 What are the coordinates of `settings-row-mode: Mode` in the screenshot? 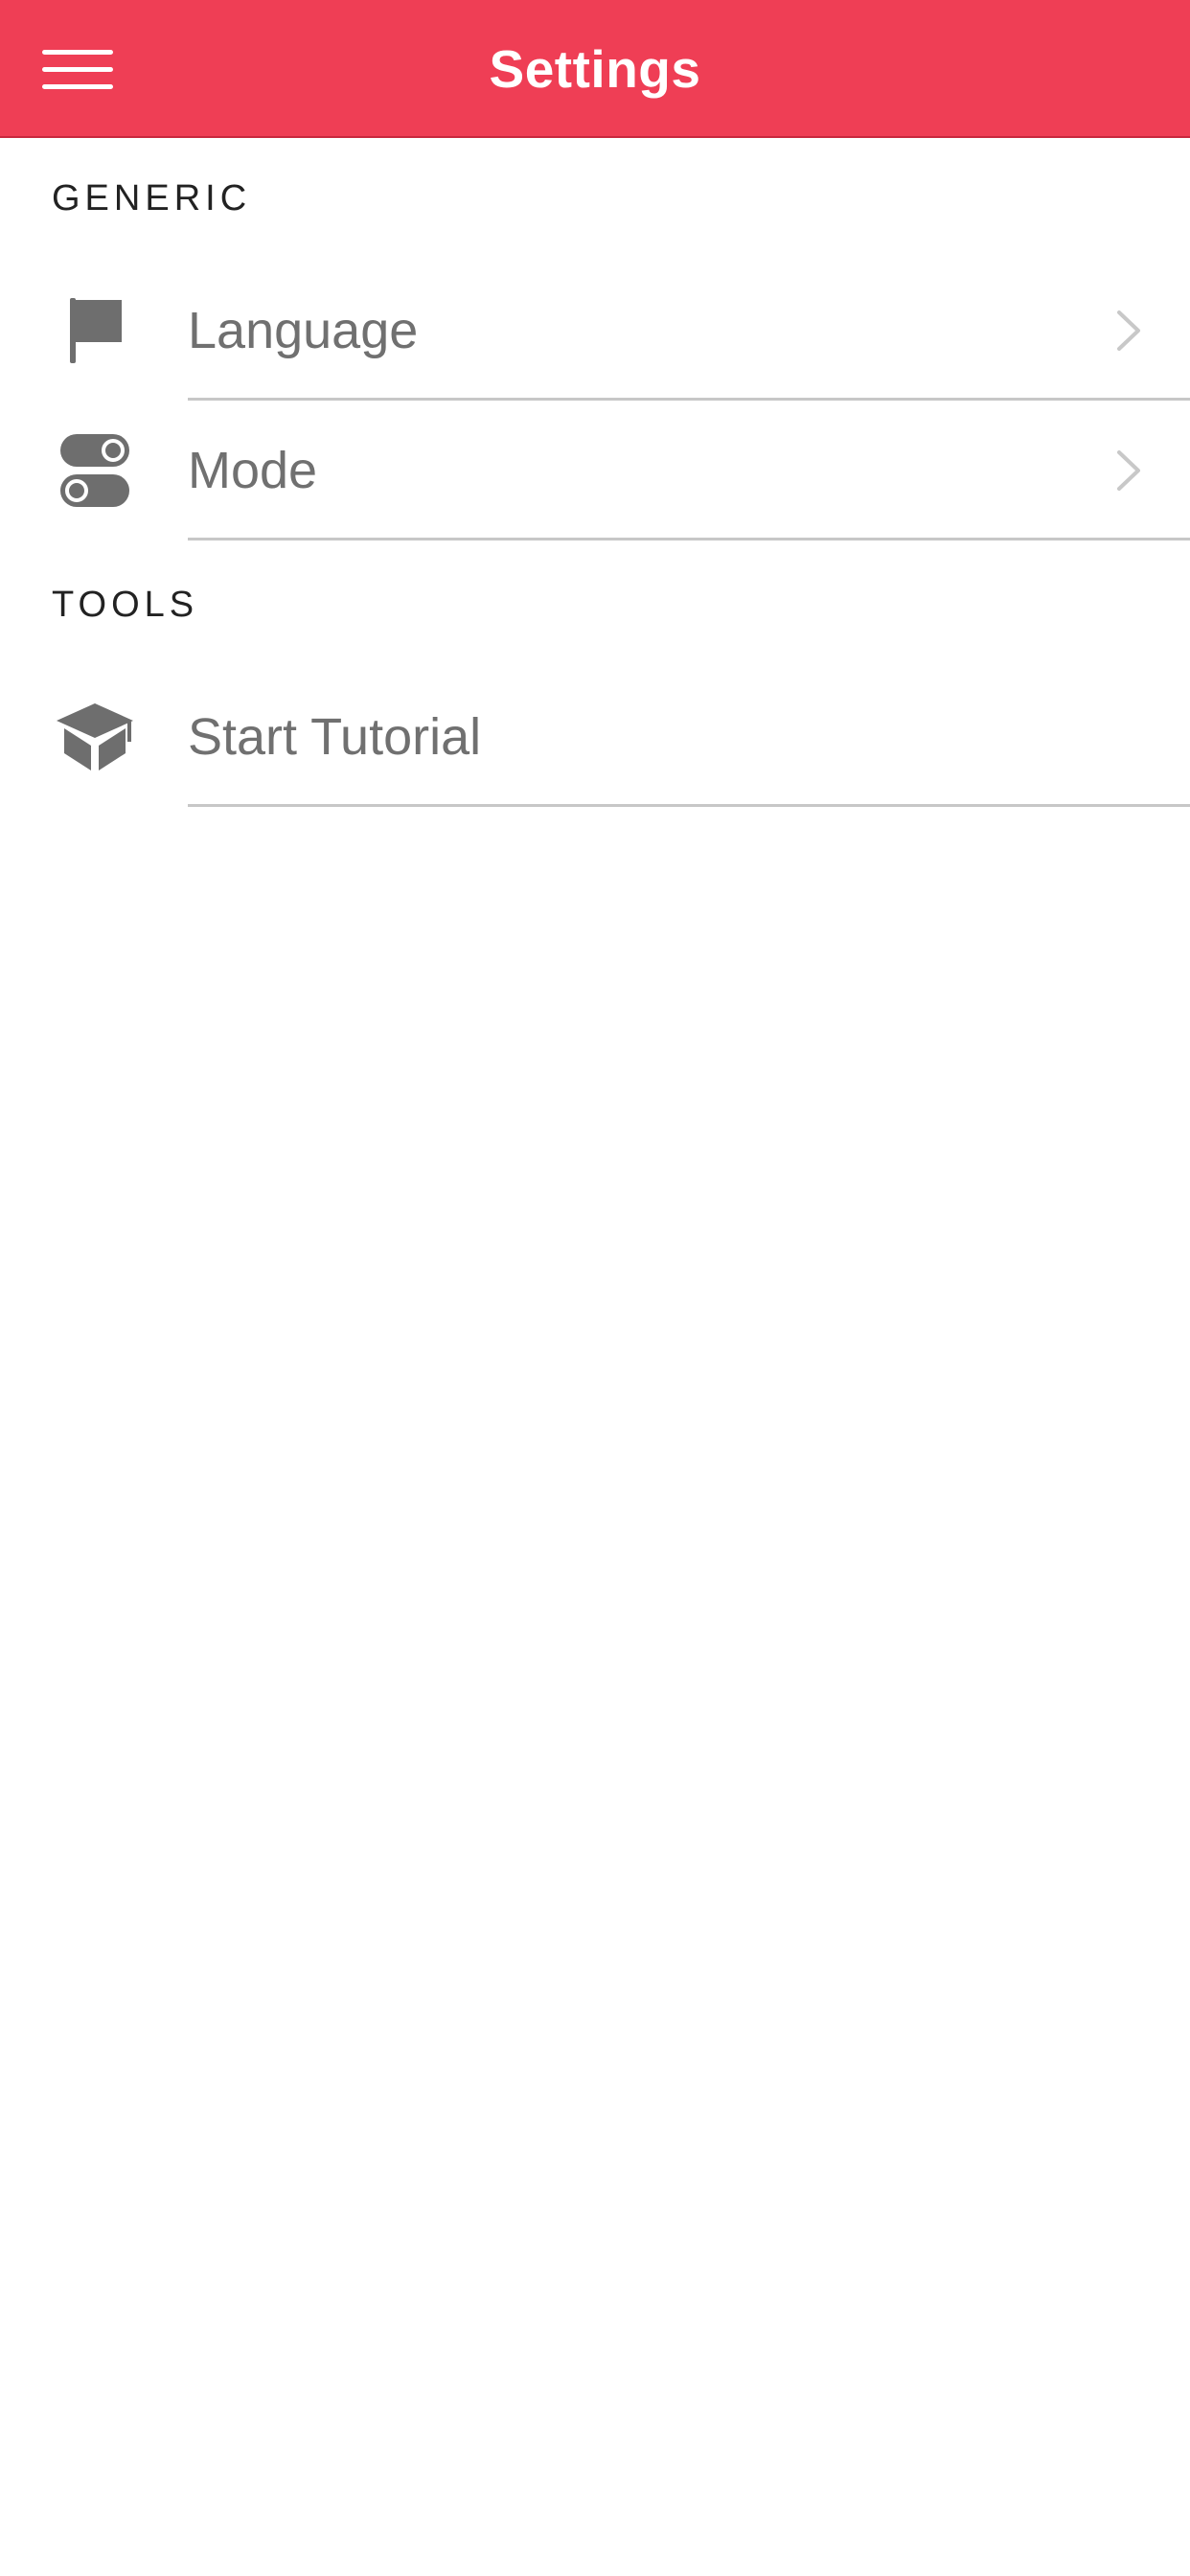 It's located at (595, 470).